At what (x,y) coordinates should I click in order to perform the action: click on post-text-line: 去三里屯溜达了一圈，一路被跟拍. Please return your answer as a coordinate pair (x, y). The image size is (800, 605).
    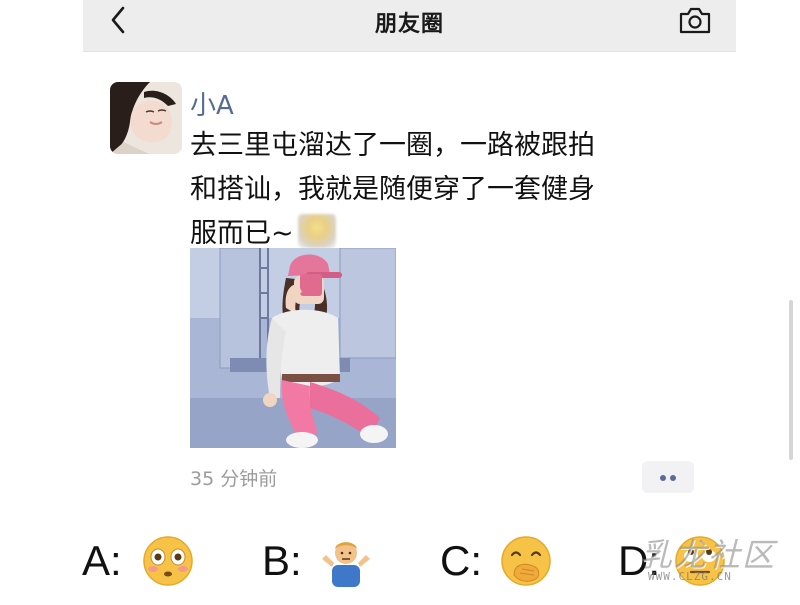
    Looking at the image, I should click on (392, 145).